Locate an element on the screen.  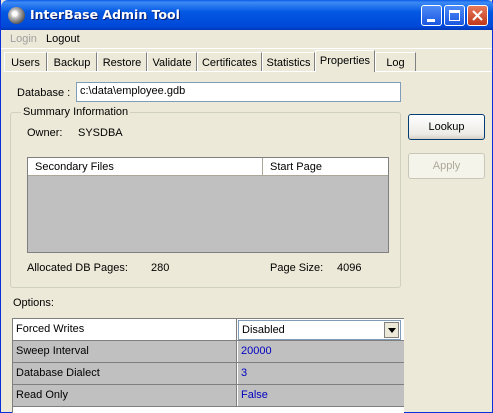
database-dialect-value: 3 is located at coordinates (321, 373).